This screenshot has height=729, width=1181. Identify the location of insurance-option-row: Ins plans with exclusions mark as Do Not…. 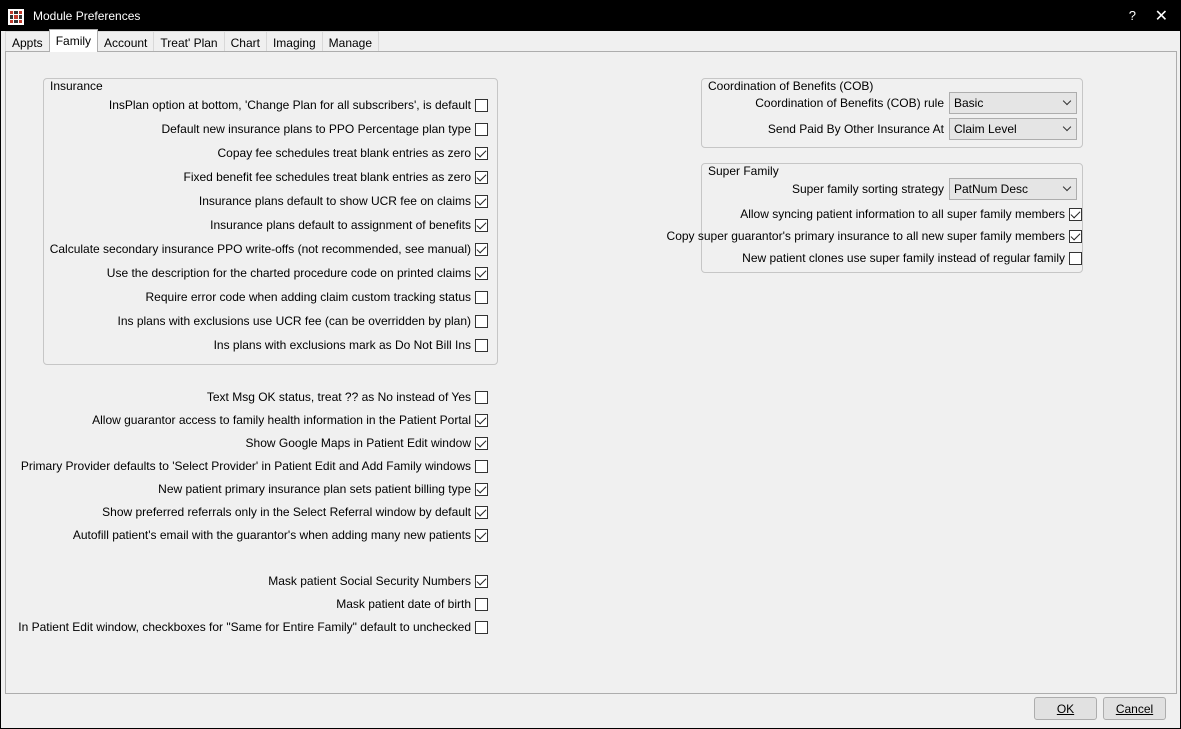
(351, 345).